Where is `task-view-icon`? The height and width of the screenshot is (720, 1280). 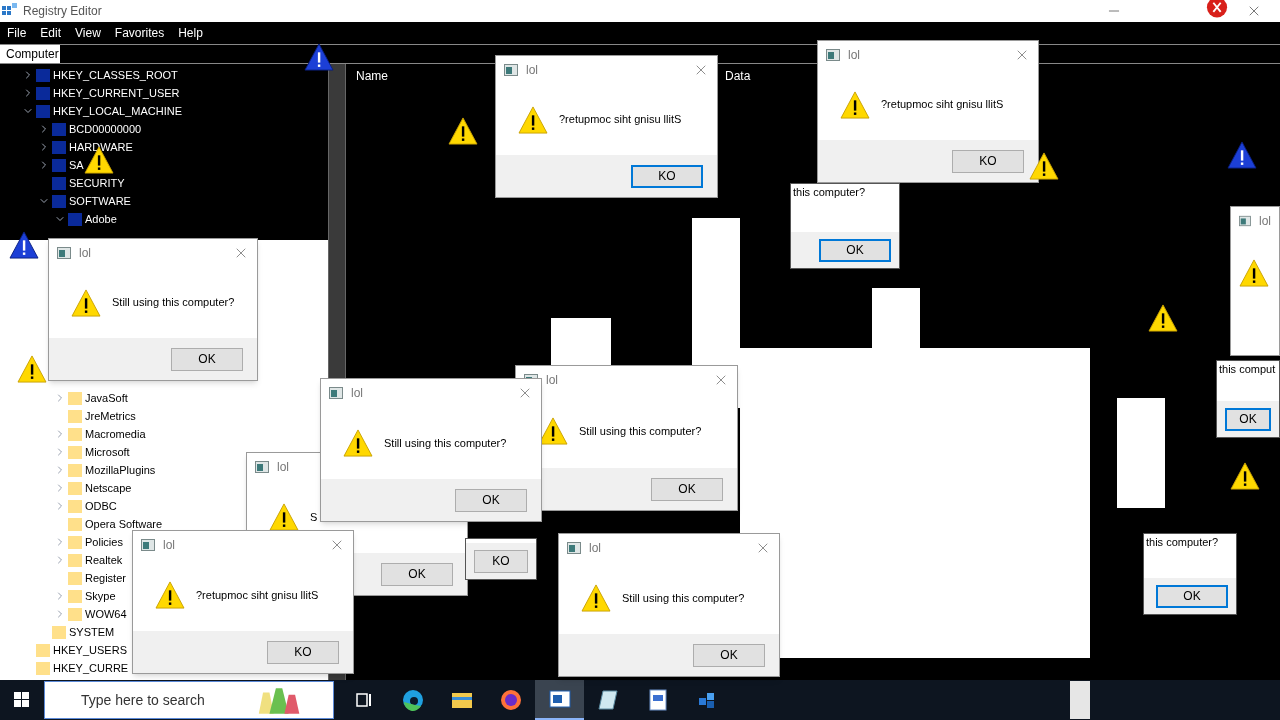 task-view-icon is located at coordinates (363, 700).